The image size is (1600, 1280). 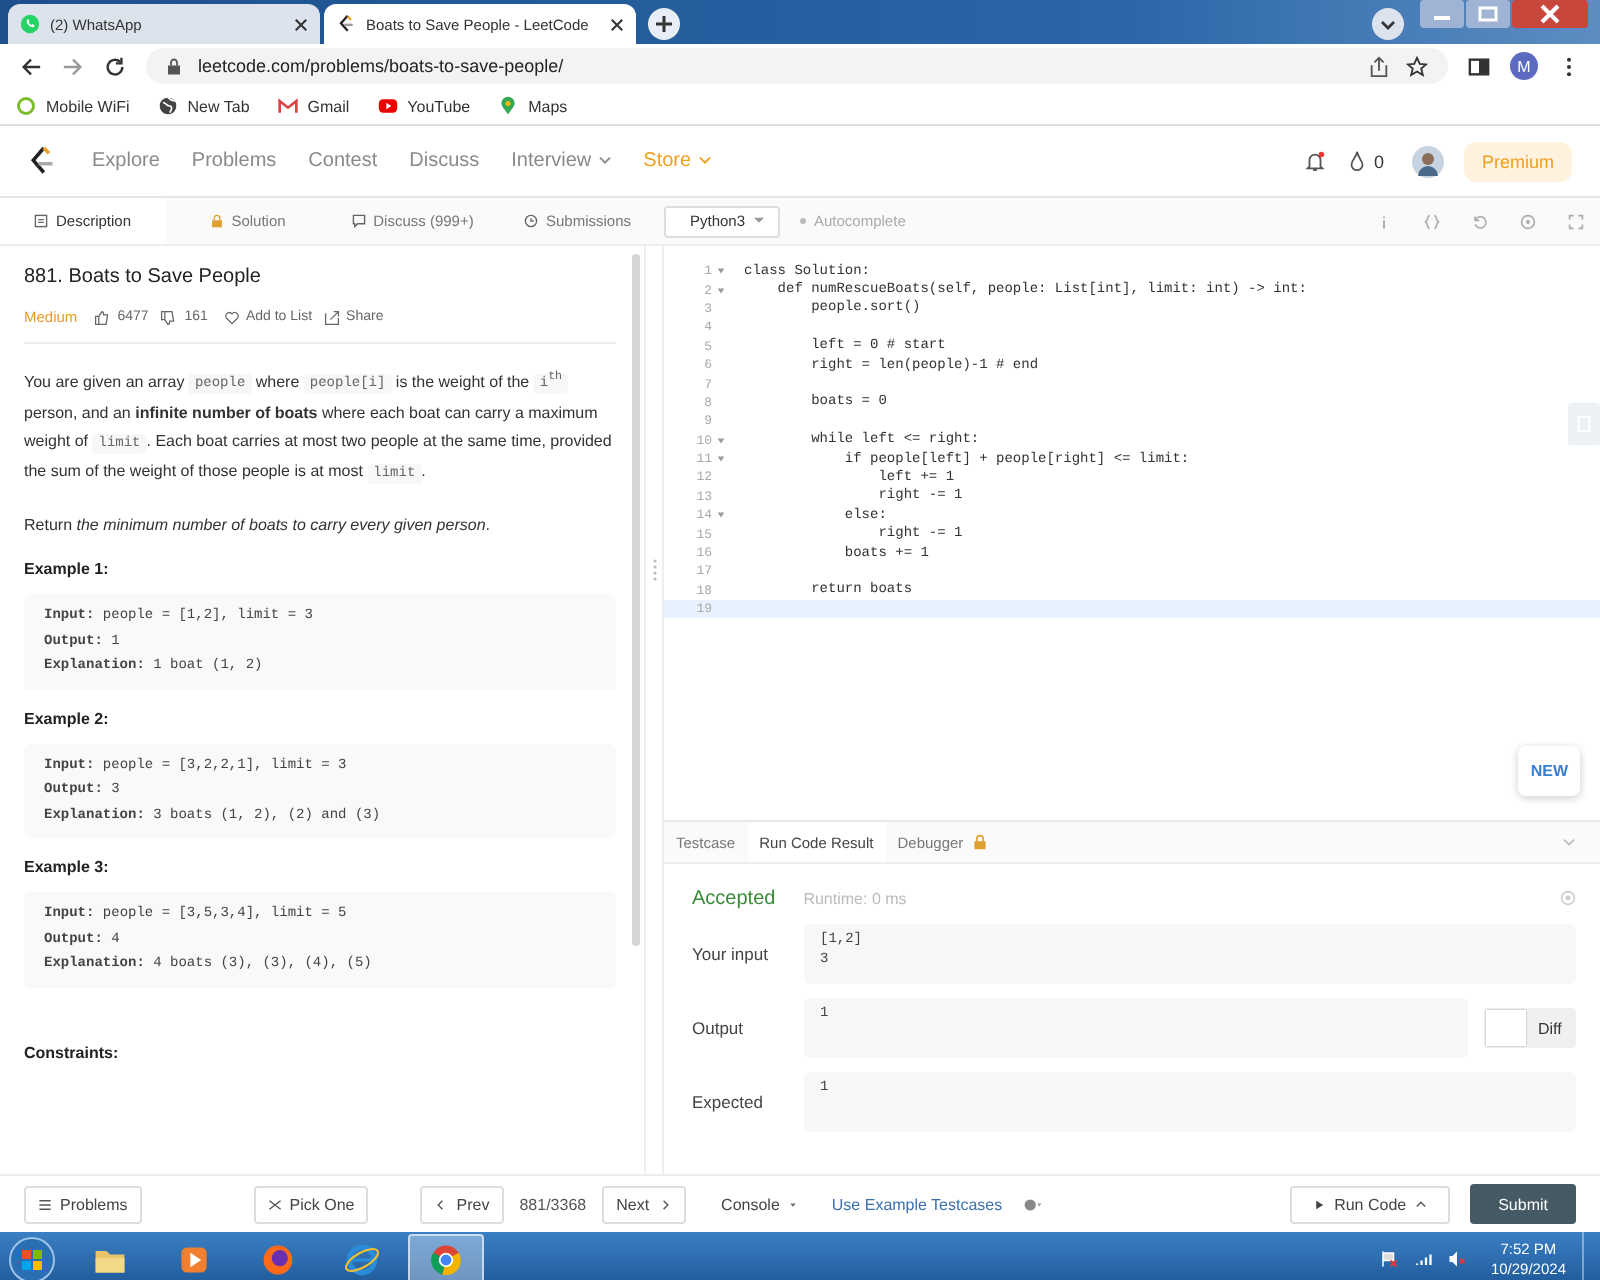 What do you see at coordinates (168, 317) in the screenshot?
I see `thumbs-down-icon` at bounding box center [168, 317].